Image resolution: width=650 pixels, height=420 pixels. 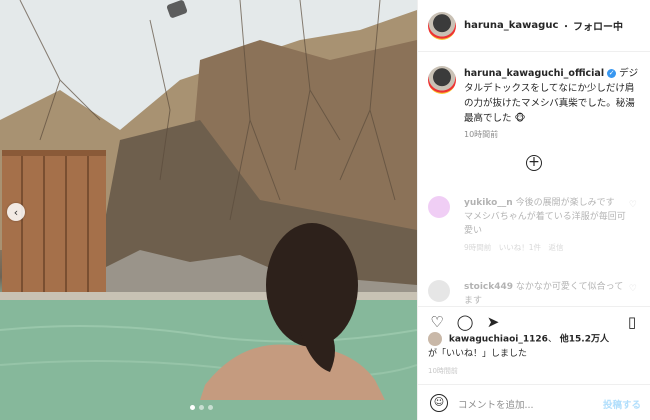 I want to click on liker-username: kawaguchiaoi_1126, so click(x=498, y=340).